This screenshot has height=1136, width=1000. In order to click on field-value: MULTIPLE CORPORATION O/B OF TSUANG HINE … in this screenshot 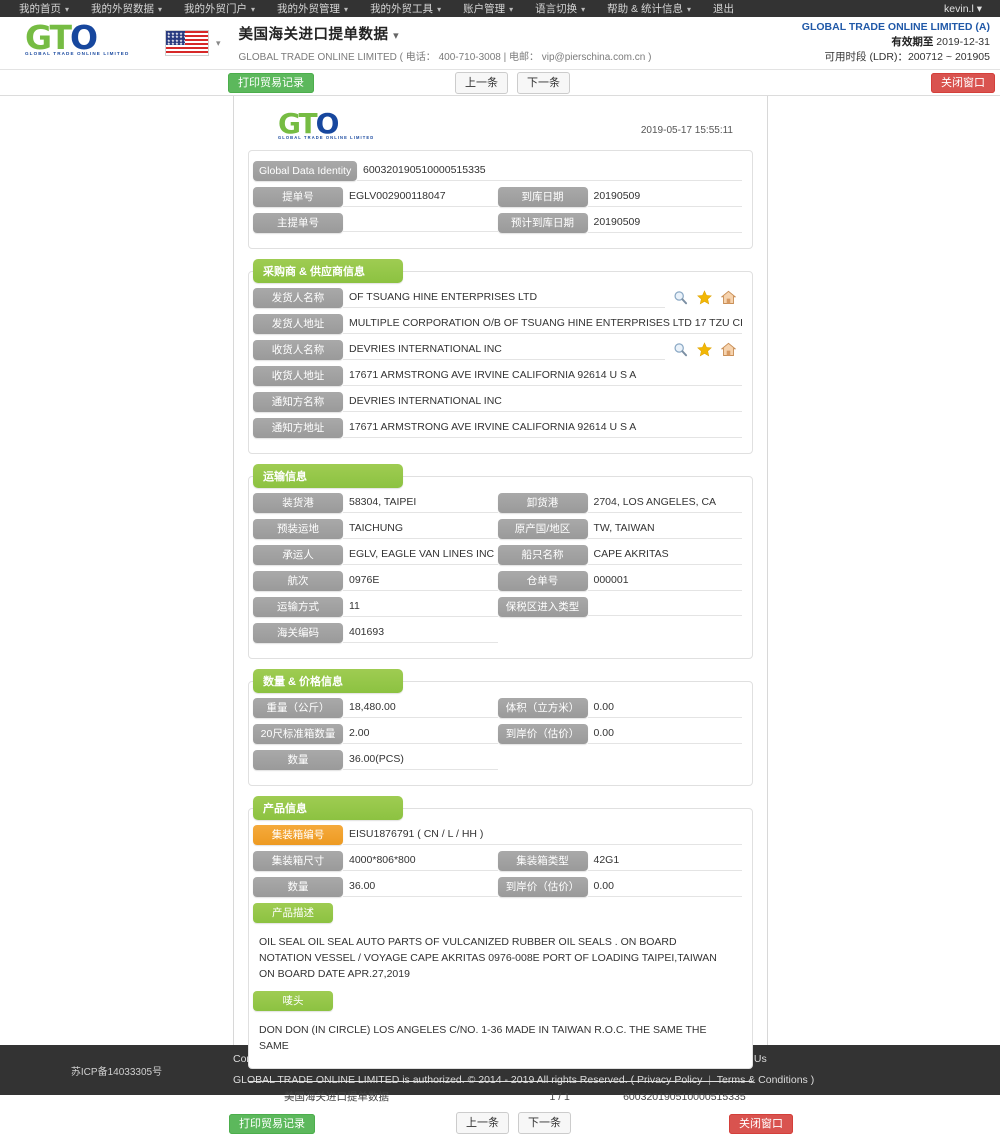, I will do `click(542, 323)`.